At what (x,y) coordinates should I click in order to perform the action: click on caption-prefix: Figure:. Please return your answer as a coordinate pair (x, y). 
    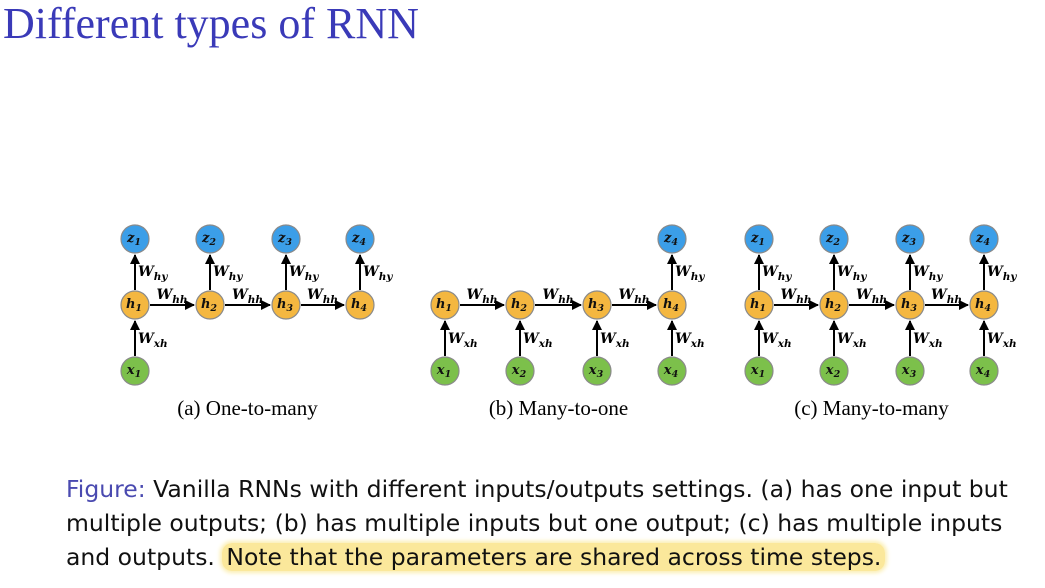
    Looking at the image, I should click on (106, 489).